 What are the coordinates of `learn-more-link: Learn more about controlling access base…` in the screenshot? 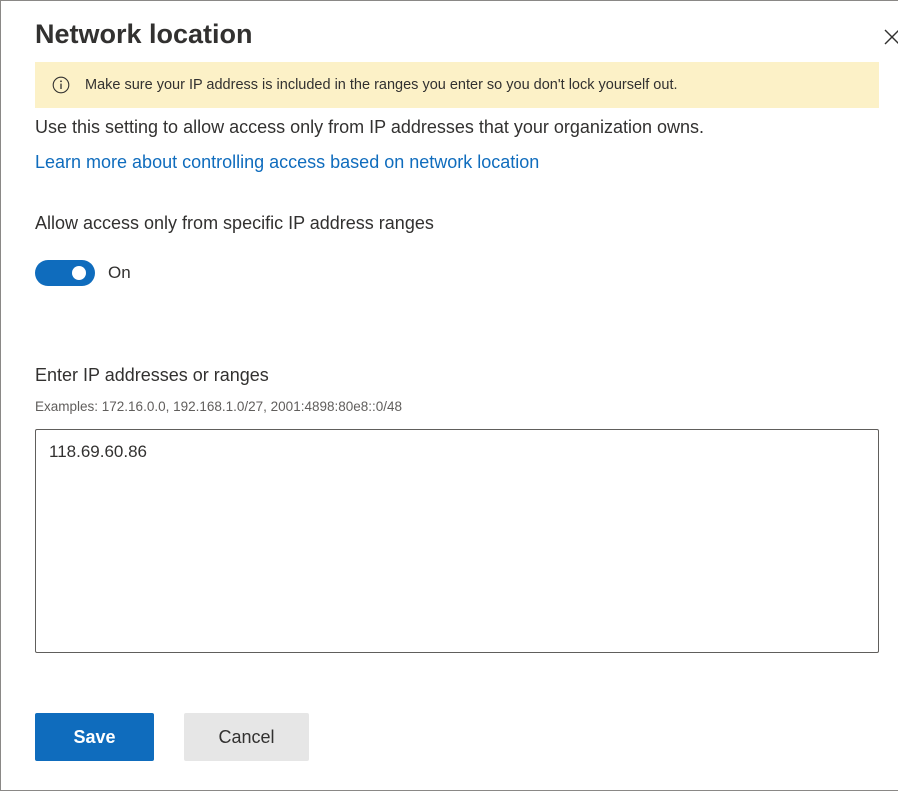 It's located at (287, 162).